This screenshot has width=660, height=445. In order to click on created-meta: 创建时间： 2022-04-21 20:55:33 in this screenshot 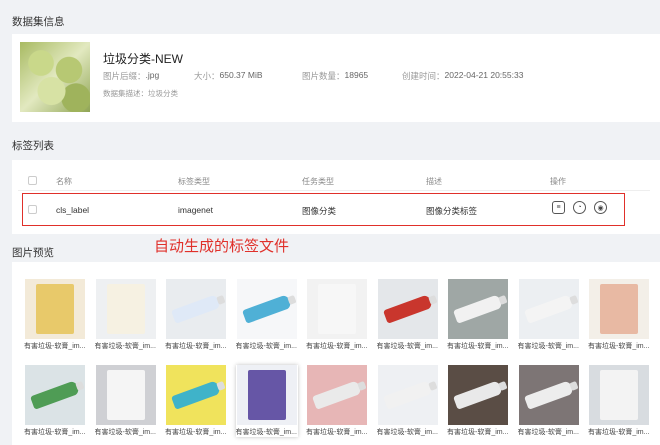, I will do `click(462, 76)`.